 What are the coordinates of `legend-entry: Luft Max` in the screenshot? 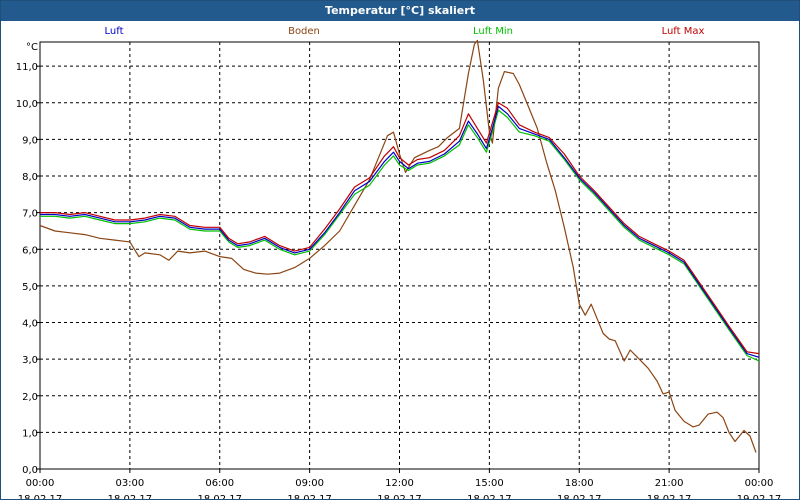 It's located at (683, 31).